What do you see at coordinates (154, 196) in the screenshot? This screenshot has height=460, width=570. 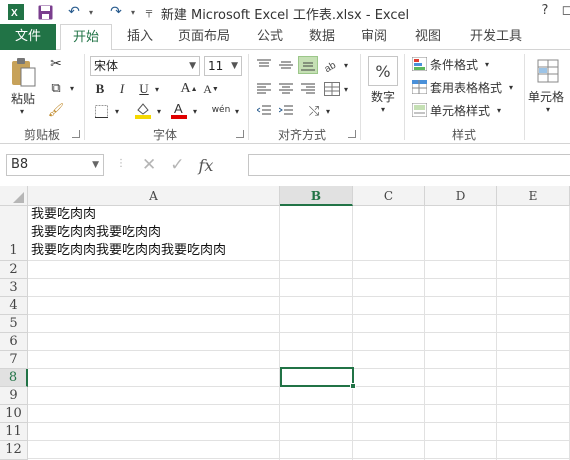 I see `column-header-a: A` at bounding box center [154, 196].